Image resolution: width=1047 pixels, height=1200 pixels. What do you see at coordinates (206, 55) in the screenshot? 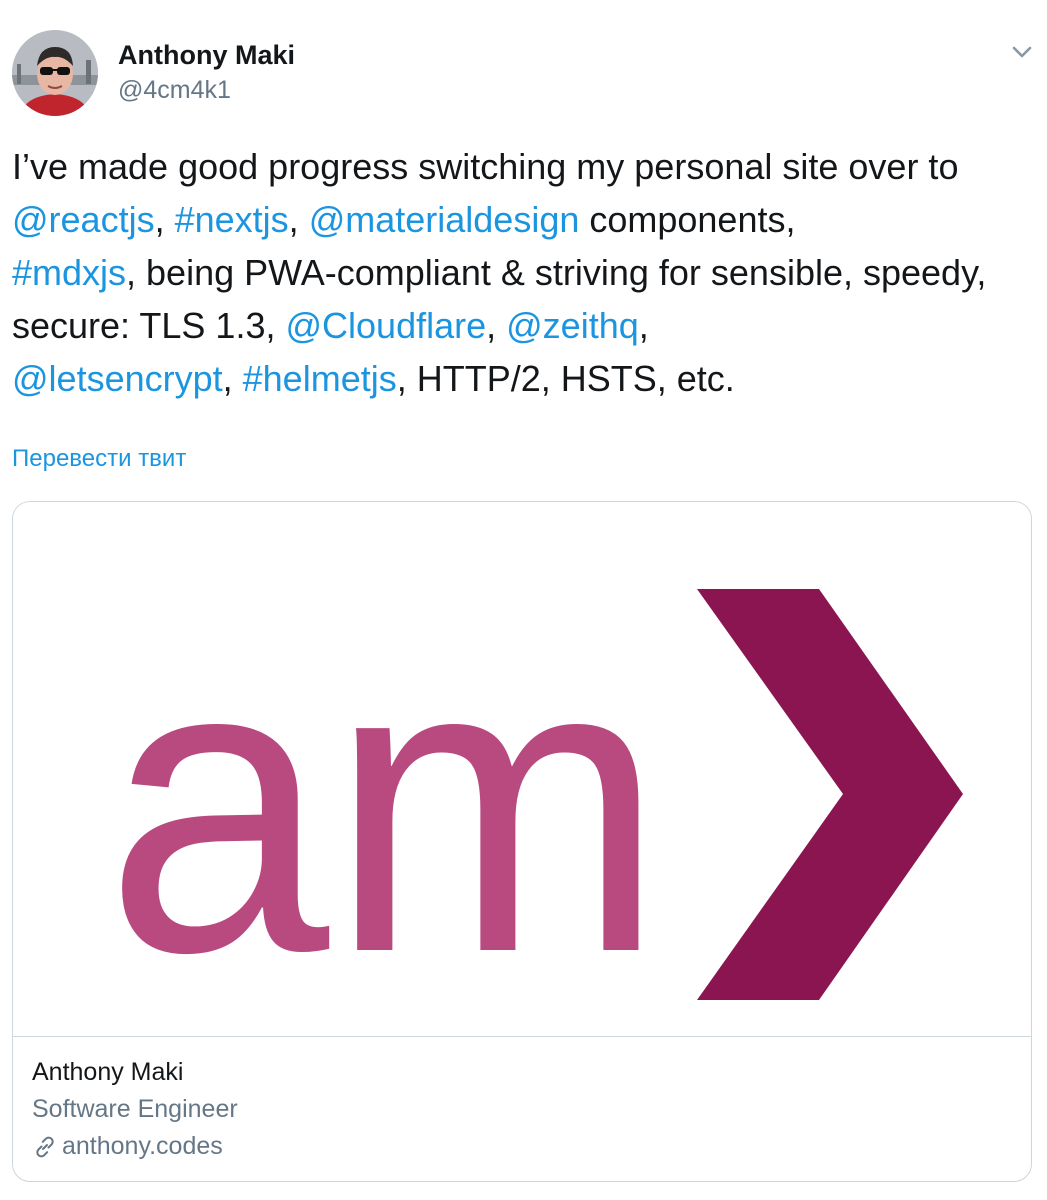
I see `author-name: Anthony Maki` at bounding box center [206, 55].